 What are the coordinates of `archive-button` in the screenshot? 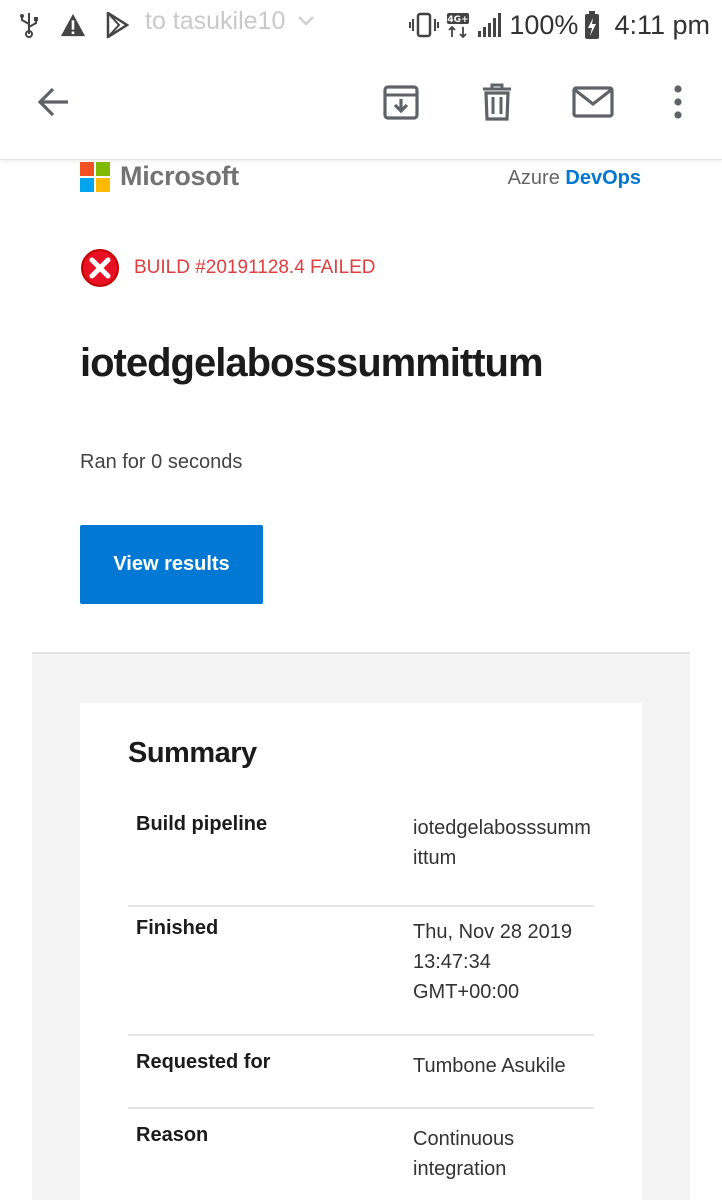 It's located at (401, 102).